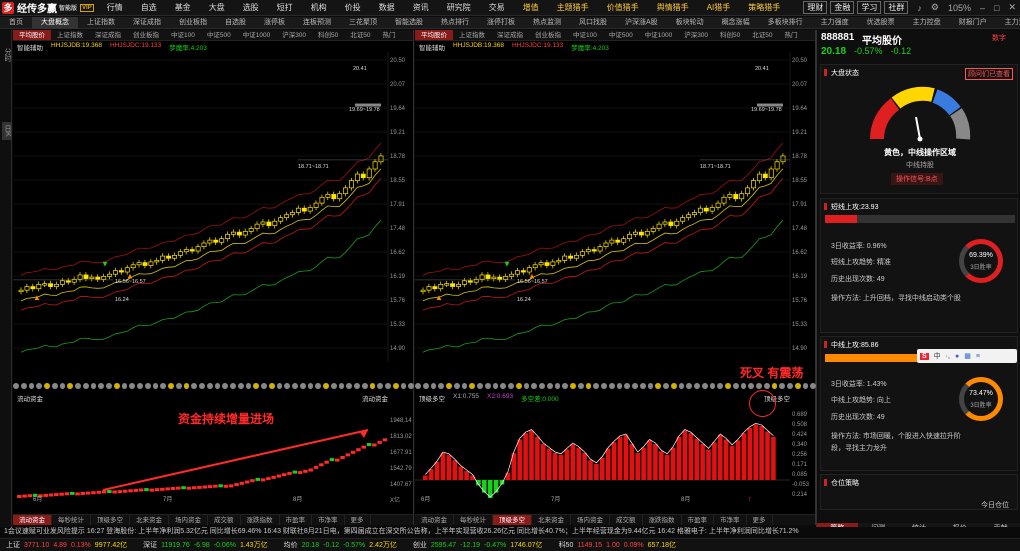 Image resolution: width=1020 pixels, height=551 pixels. I want to click on index-tab-8: 科创50, so click(328, 35).